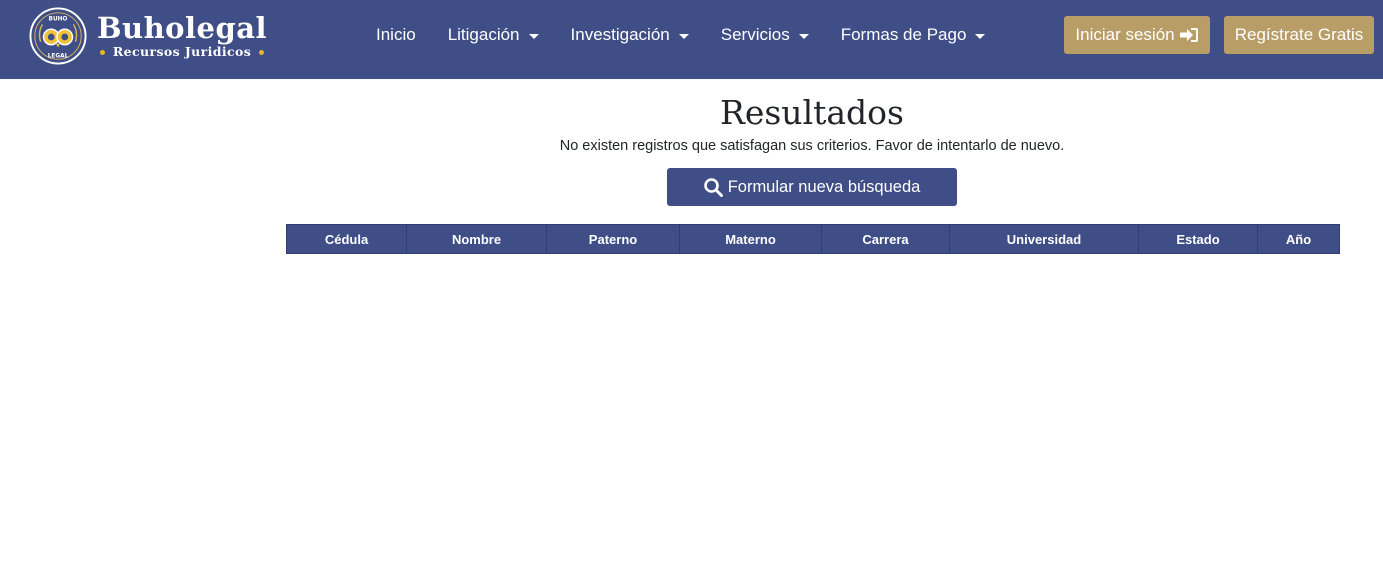 The width and height of the screenshot is (1383, 561). What do you see at coordinates (483, 34) in the screenshot?
I see `nav-item-label: Litigación` at bounding box center [483, 34].